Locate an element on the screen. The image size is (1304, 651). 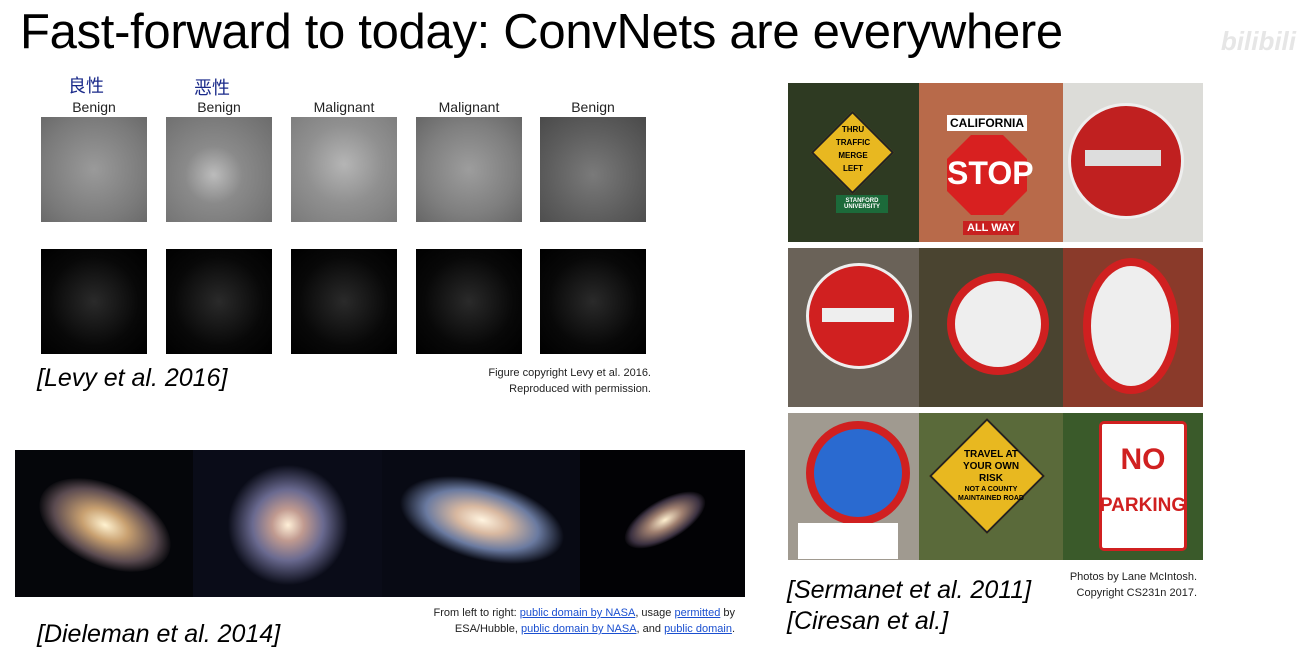
copyright-line: Reproduced with permission. is located at coordinates (580, 389).